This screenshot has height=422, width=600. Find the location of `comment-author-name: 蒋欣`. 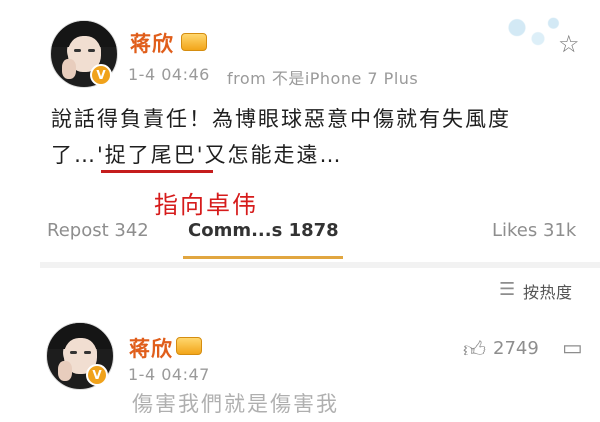

comment-author-name: 蒋欣 is located at coordinates (151, 348).